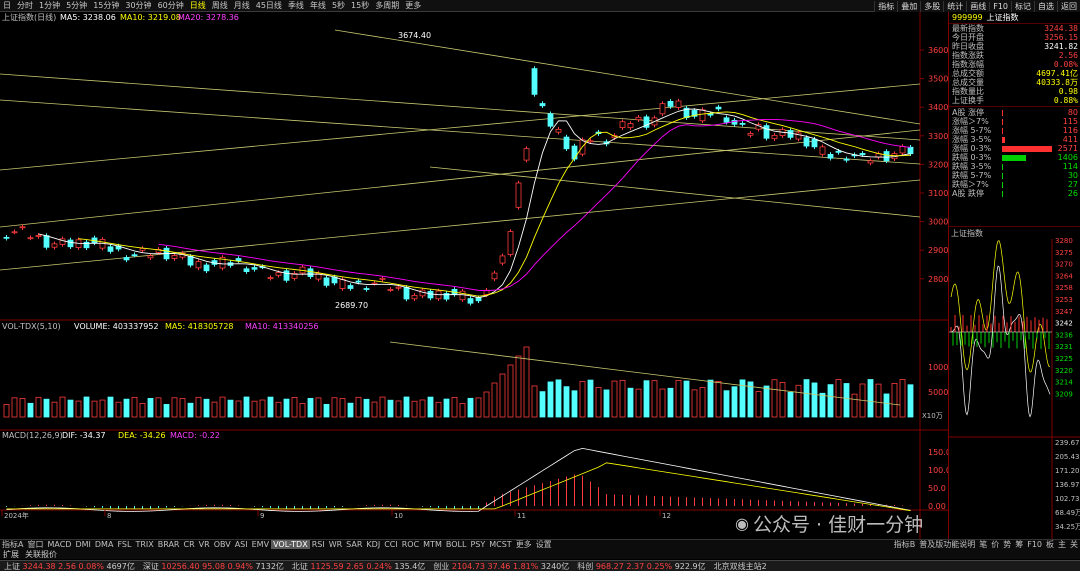 This screenshot has width=1080, height=571. Describe the element at coordinates (501, 566) in the screenshot. I see `market-quote-3: 创业 2104.73 37.46 1.81% 3240亿` at that location.